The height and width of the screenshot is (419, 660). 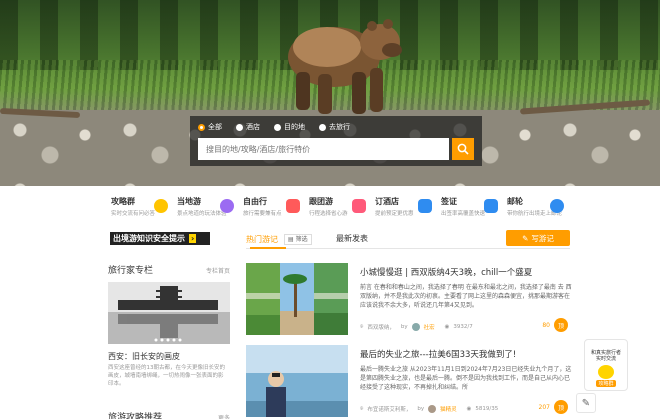 I want to click on search-button, so click(x=463, y=149).